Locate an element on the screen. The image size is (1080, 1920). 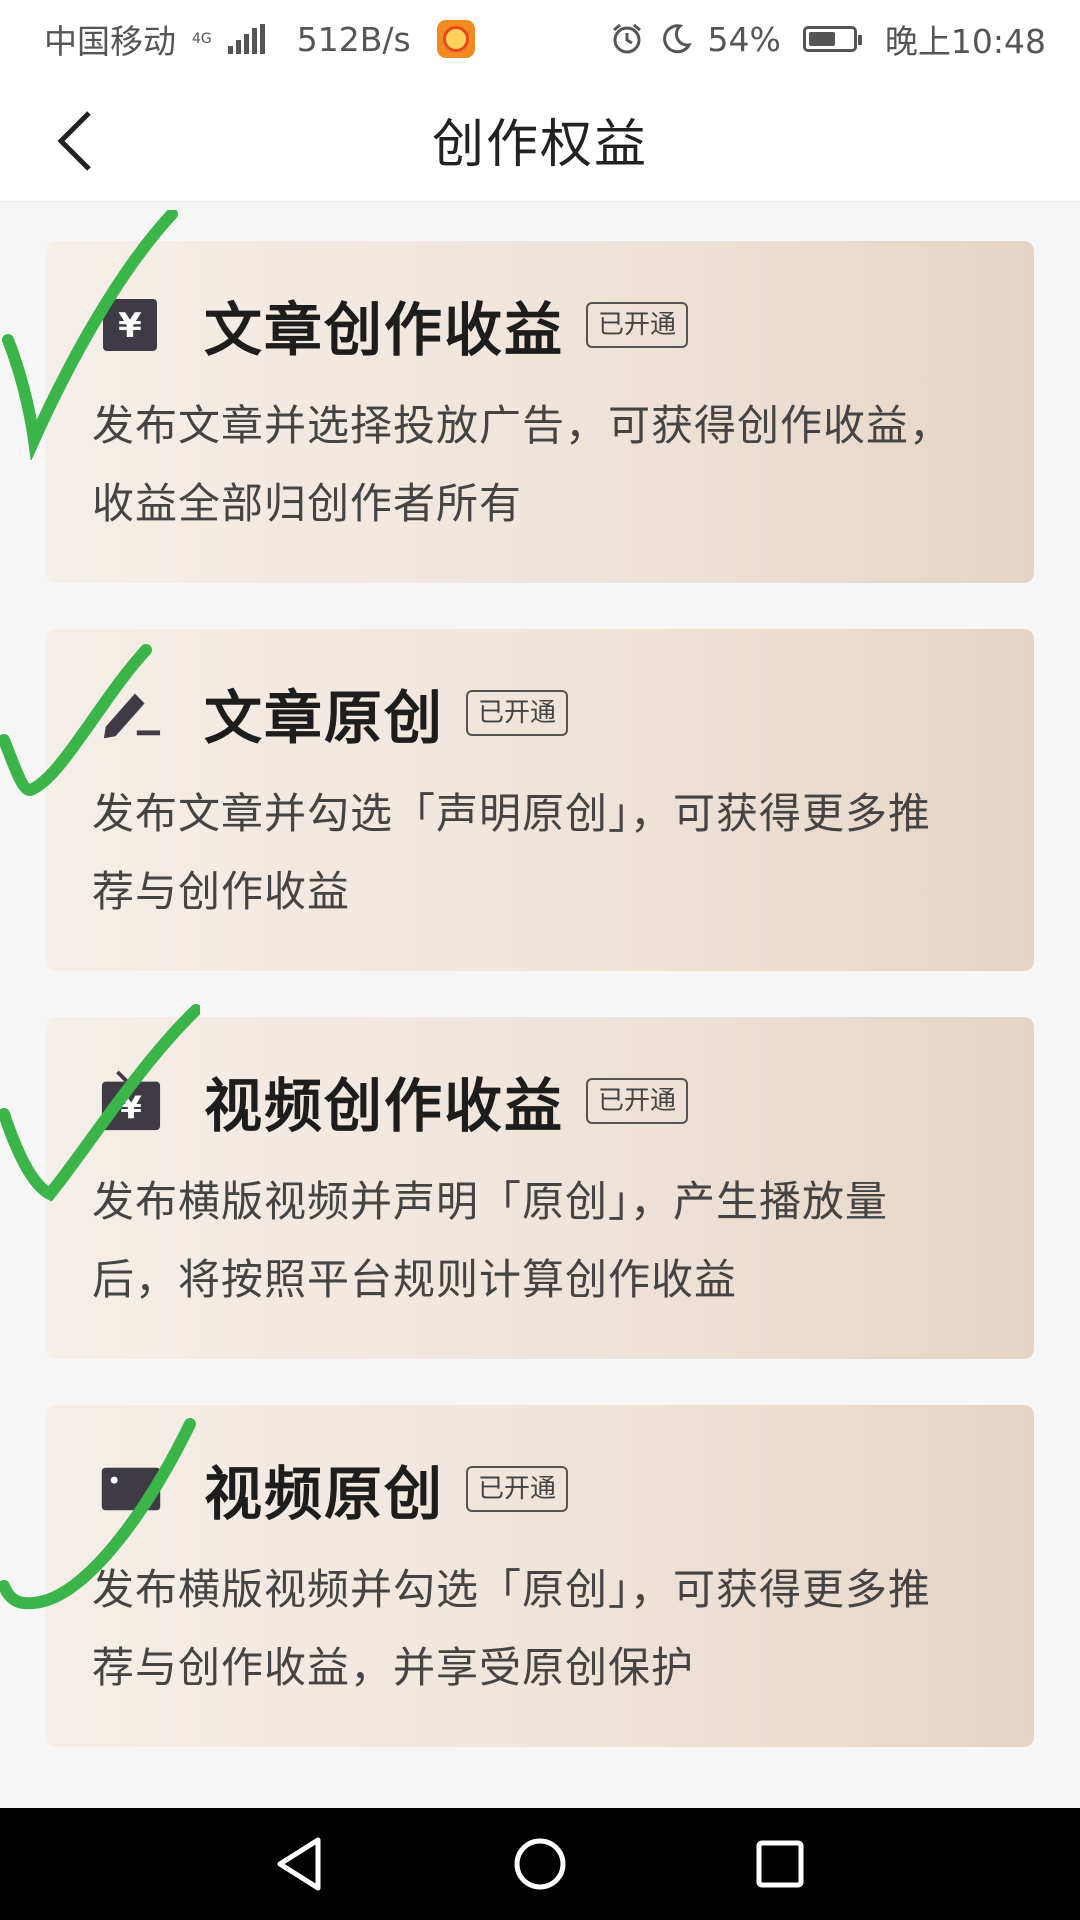
card-description: 发布文章并勾选「声明原创」，可获得更多推荐与创作收益 is located at coordinates (512, 852).